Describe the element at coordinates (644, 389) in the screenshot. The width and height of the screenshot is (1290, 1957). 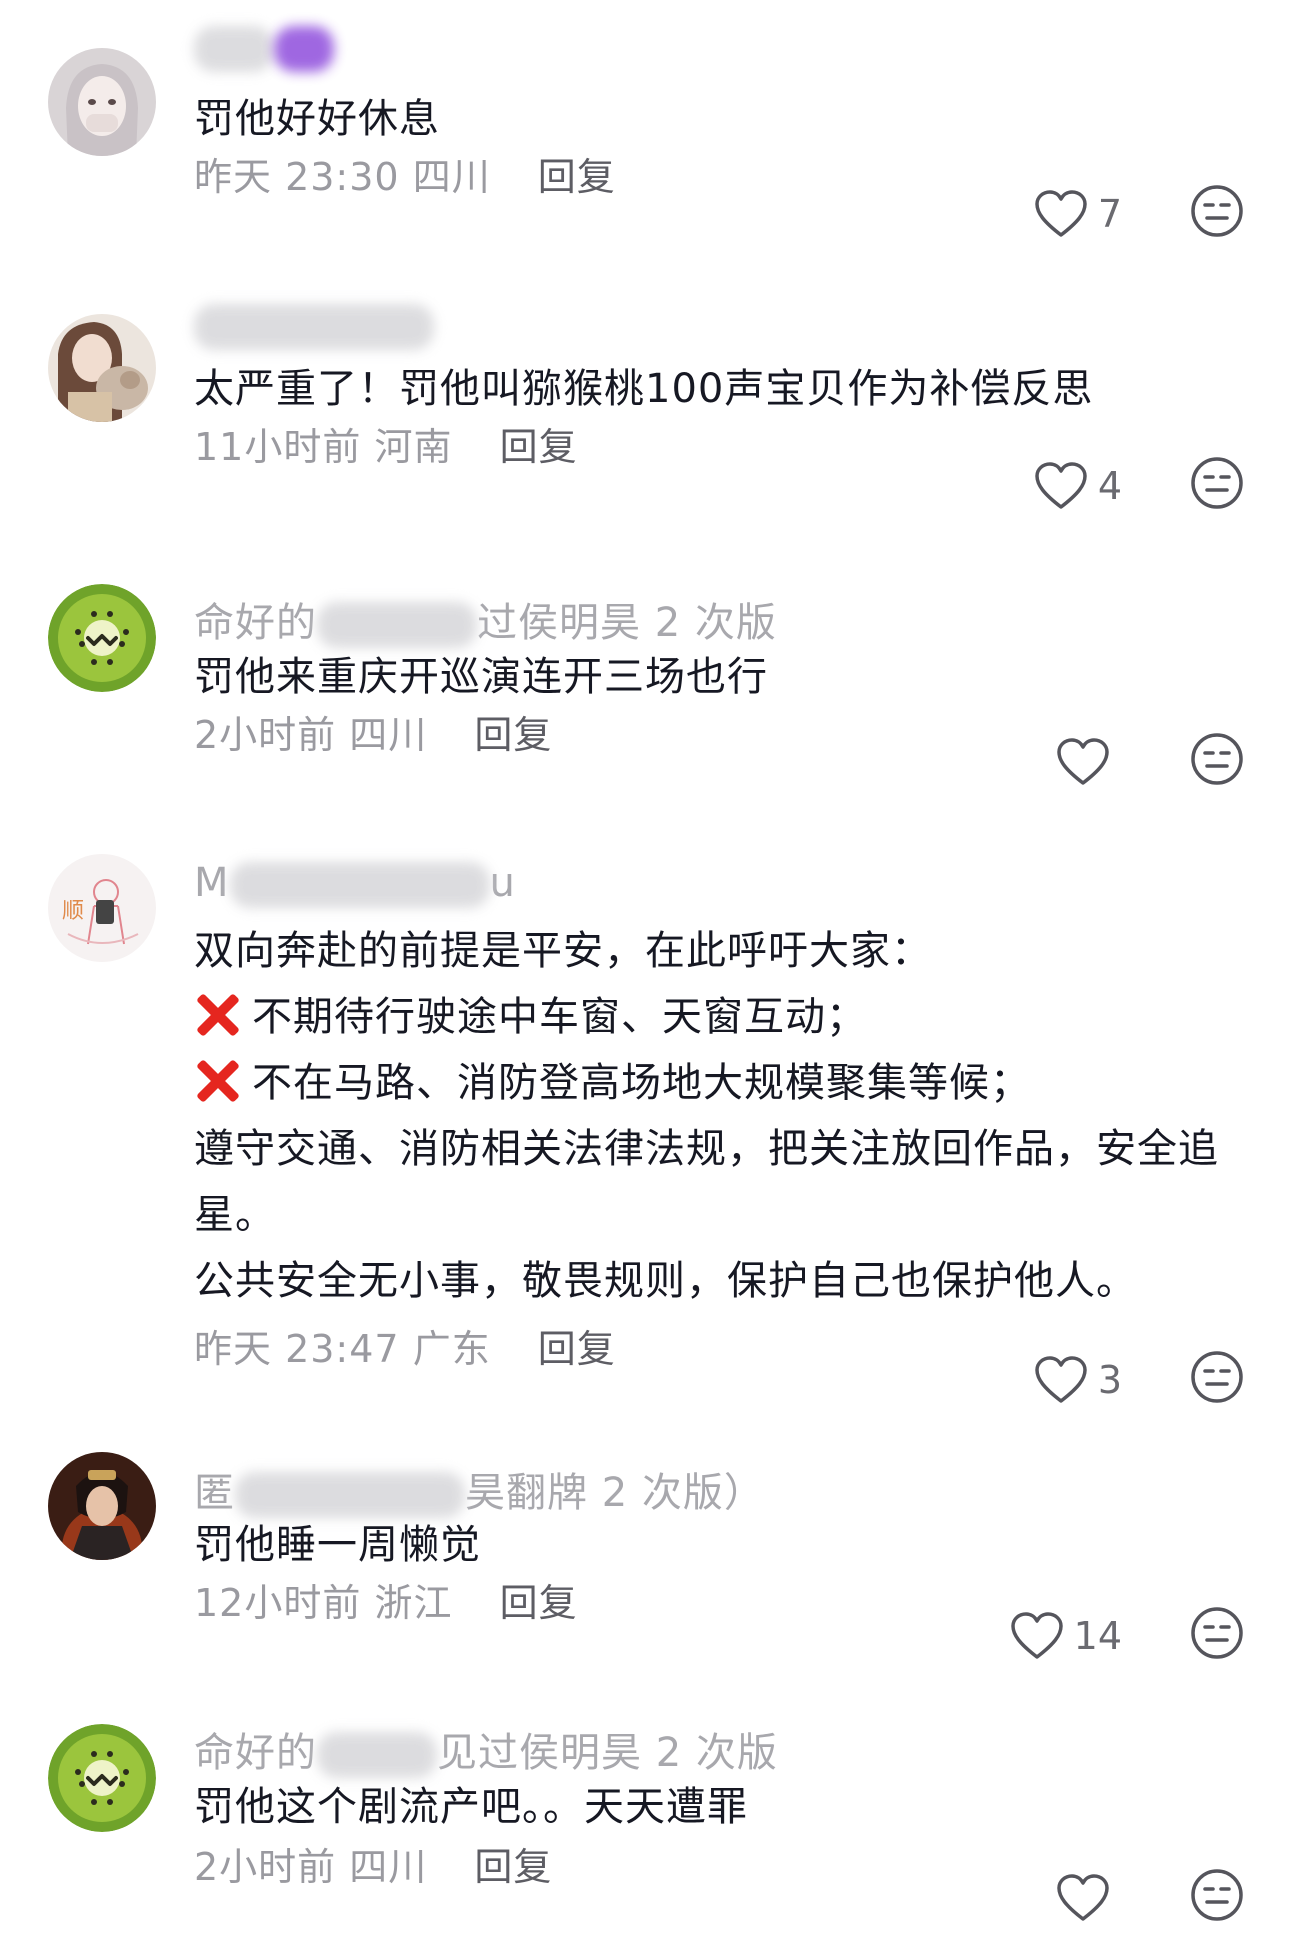
I see `comment-text: 太严重了！罚他叫猕猴桃100声宝贝作为补偿反思` at that location.